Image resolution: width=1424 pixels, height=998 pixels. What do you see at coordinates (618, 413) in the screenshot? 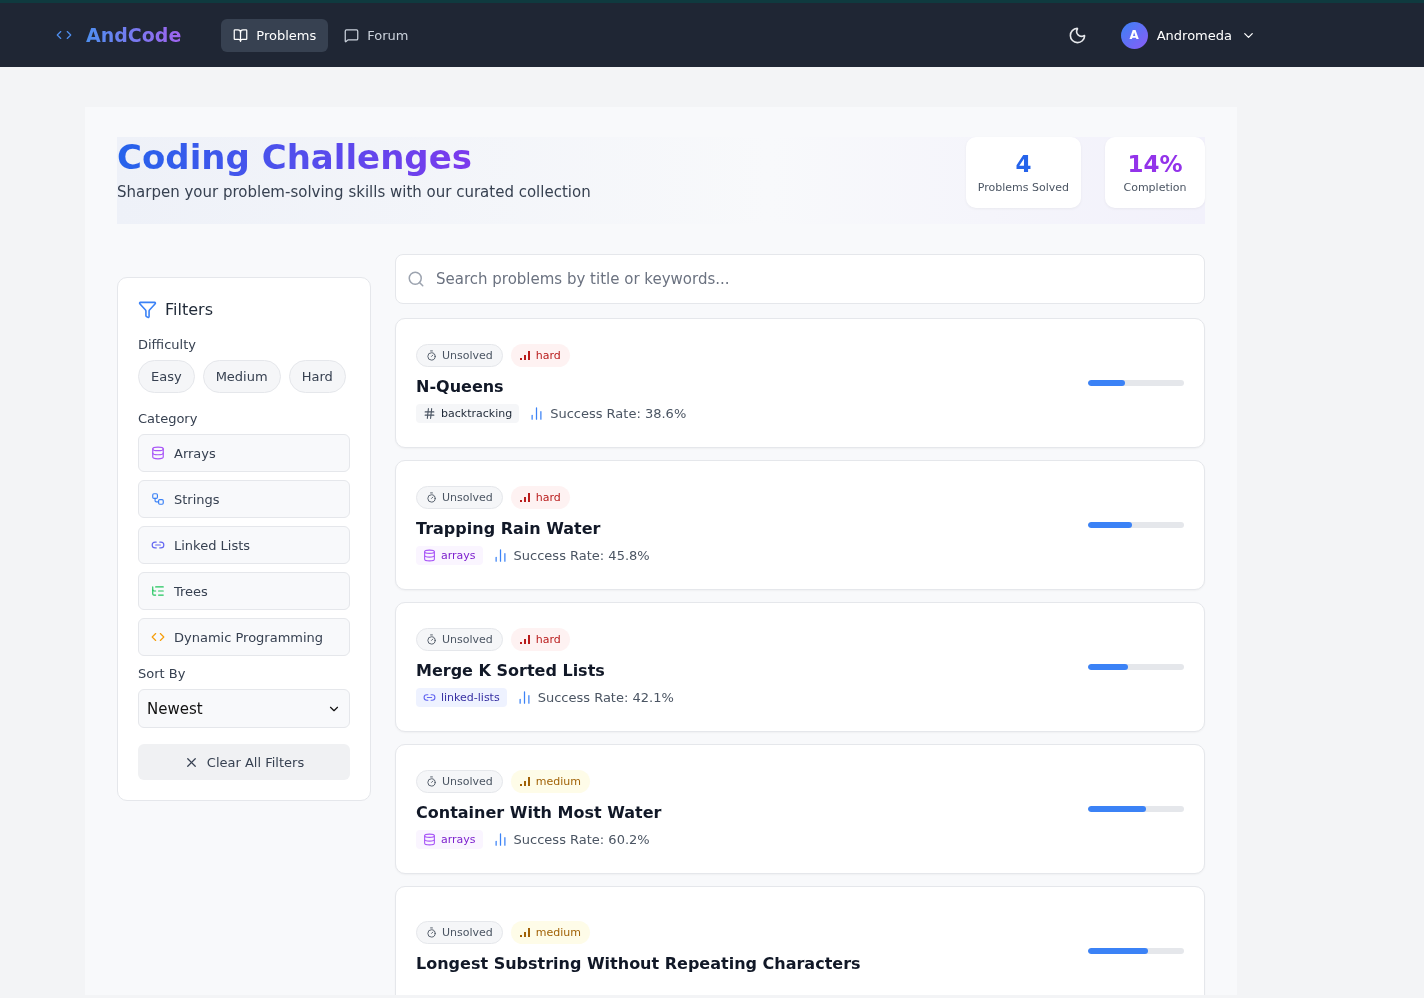
I see `success-rate: Success Rate: 38.6%` at bounding box center [618, 413].